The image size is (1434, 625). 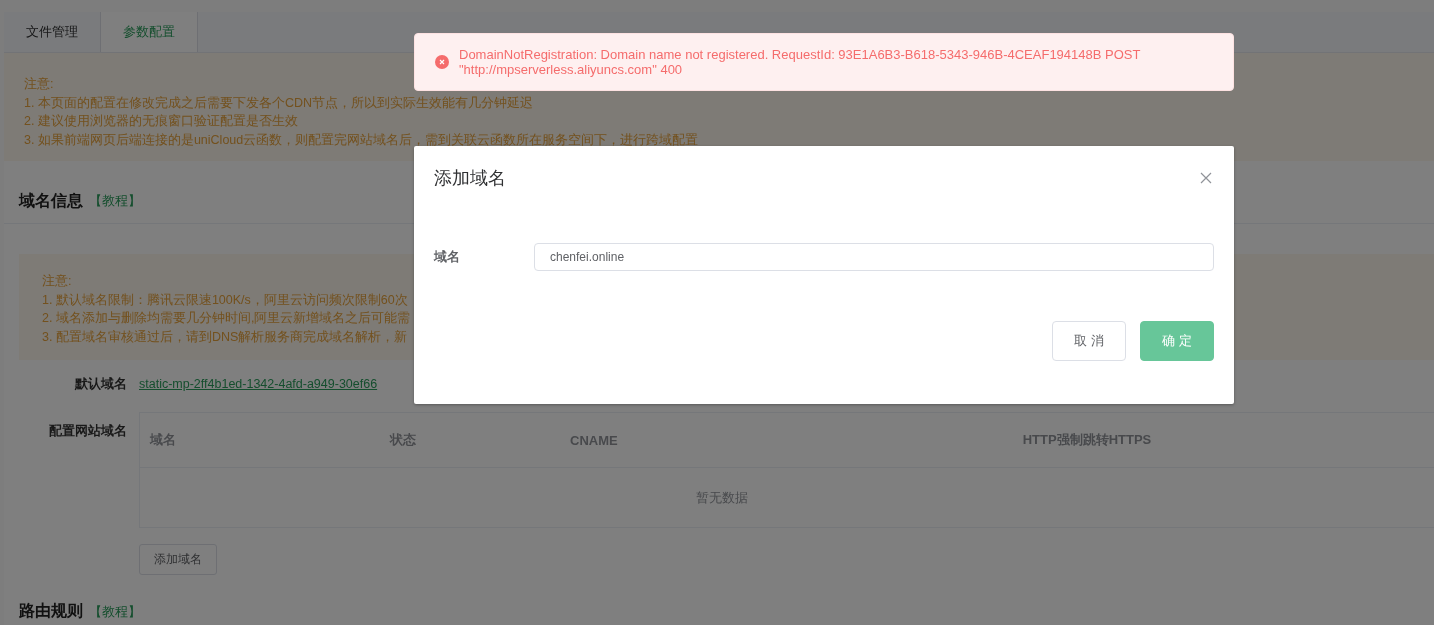 What do you see at coordinates (258, 384) in the screenshot?
I see `domain-link: static-mp-2ff4b1ed-1342-4afd-a949-30ef66` at bounding box center [258, 384].